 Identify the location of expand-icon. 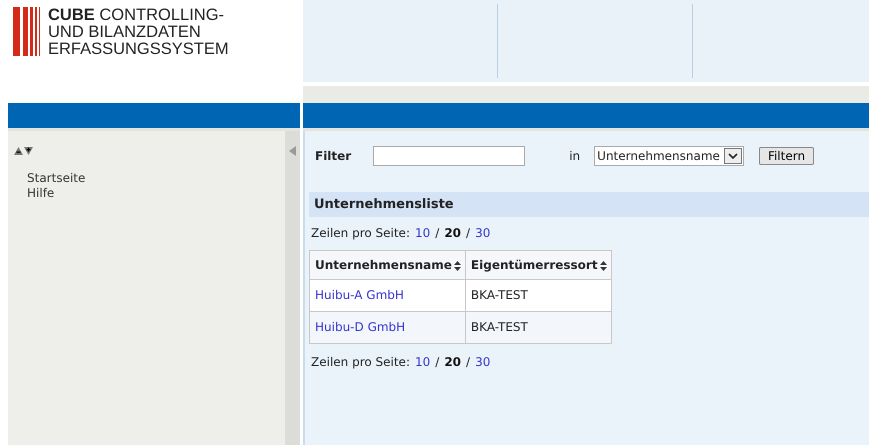
(28, 151).